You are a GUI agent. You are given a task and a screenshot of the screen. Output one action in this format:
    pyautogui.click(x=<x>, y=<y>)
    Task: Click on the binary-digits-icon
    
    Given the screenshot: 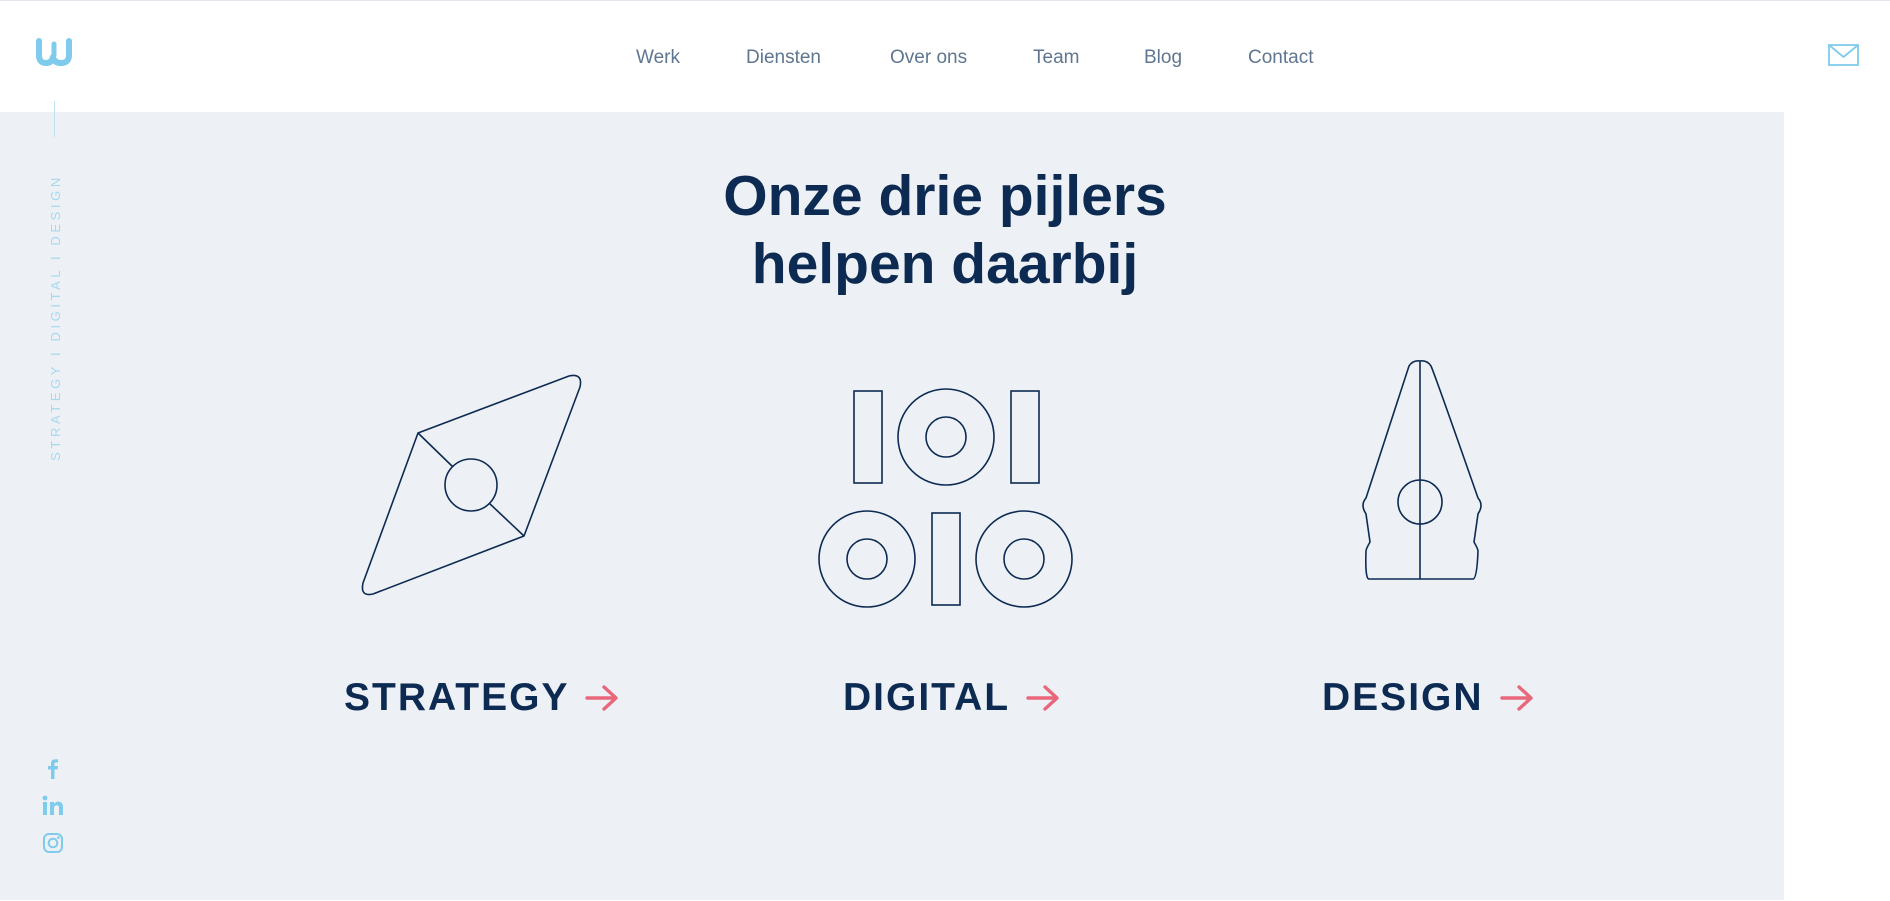 What is the action you would take?
    pyautogui.click(x=945, y=498)
    